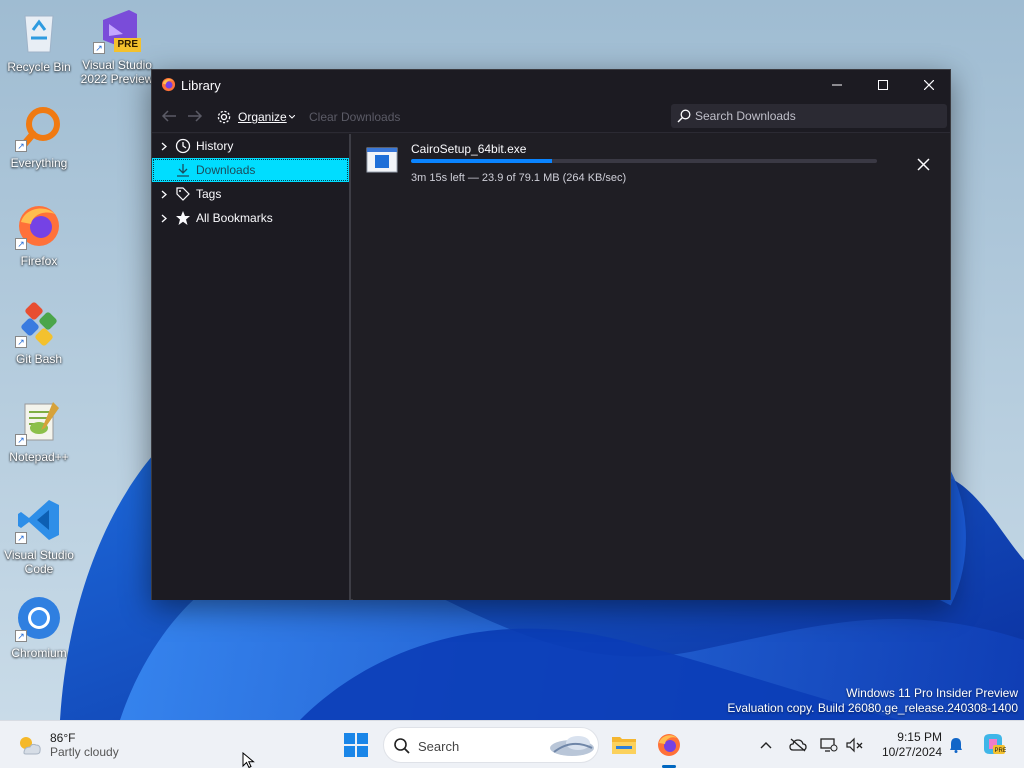 This screenshot has width=1024, height=768. I want to click on taskbar-file-explorer, so click(624, 745).